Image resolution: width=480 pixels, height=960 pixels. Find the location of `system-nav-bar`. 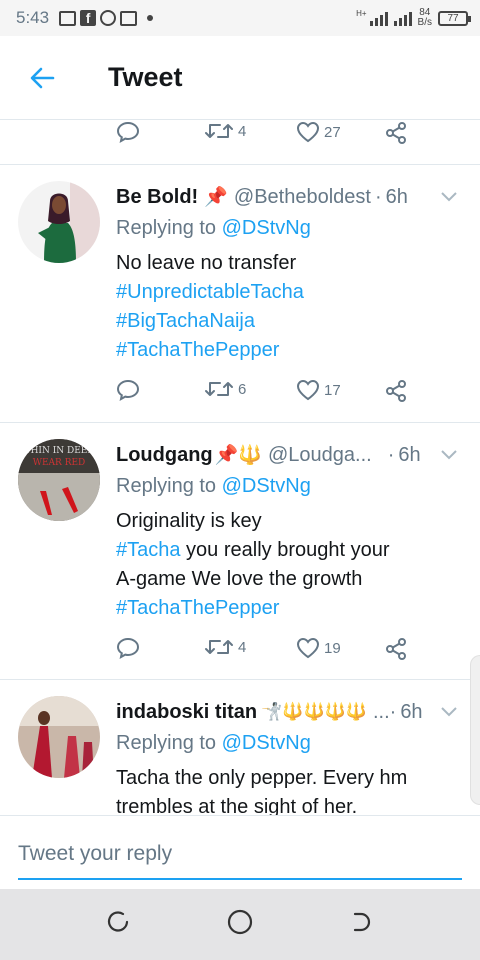

system-nav-bar is located at coordinates (240, 924).